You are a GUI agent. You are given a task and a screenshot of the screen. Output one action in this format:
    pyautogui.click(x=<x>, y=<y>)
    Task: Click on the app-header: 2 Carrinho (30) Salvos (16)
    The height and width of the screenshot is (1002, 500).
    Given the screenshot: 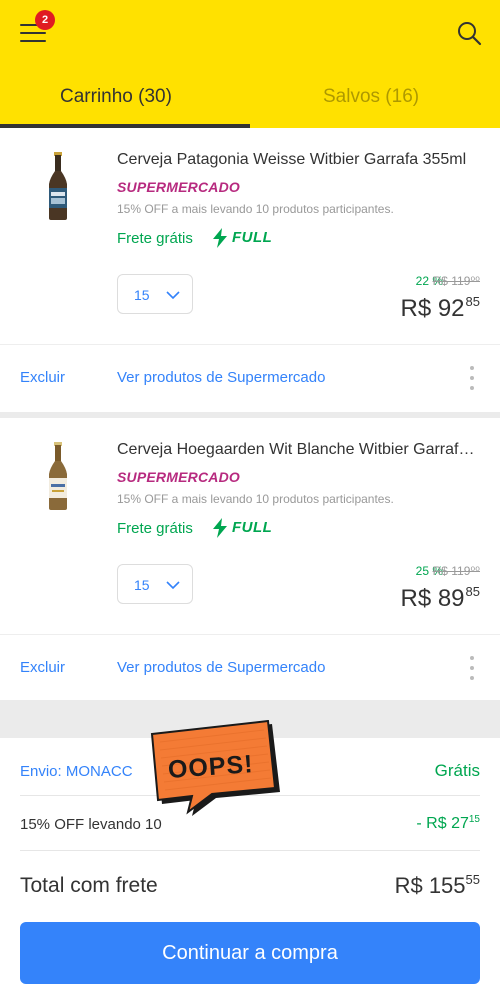 What is the action you would take?
    pyautogui.click(x=250, y=64)
    